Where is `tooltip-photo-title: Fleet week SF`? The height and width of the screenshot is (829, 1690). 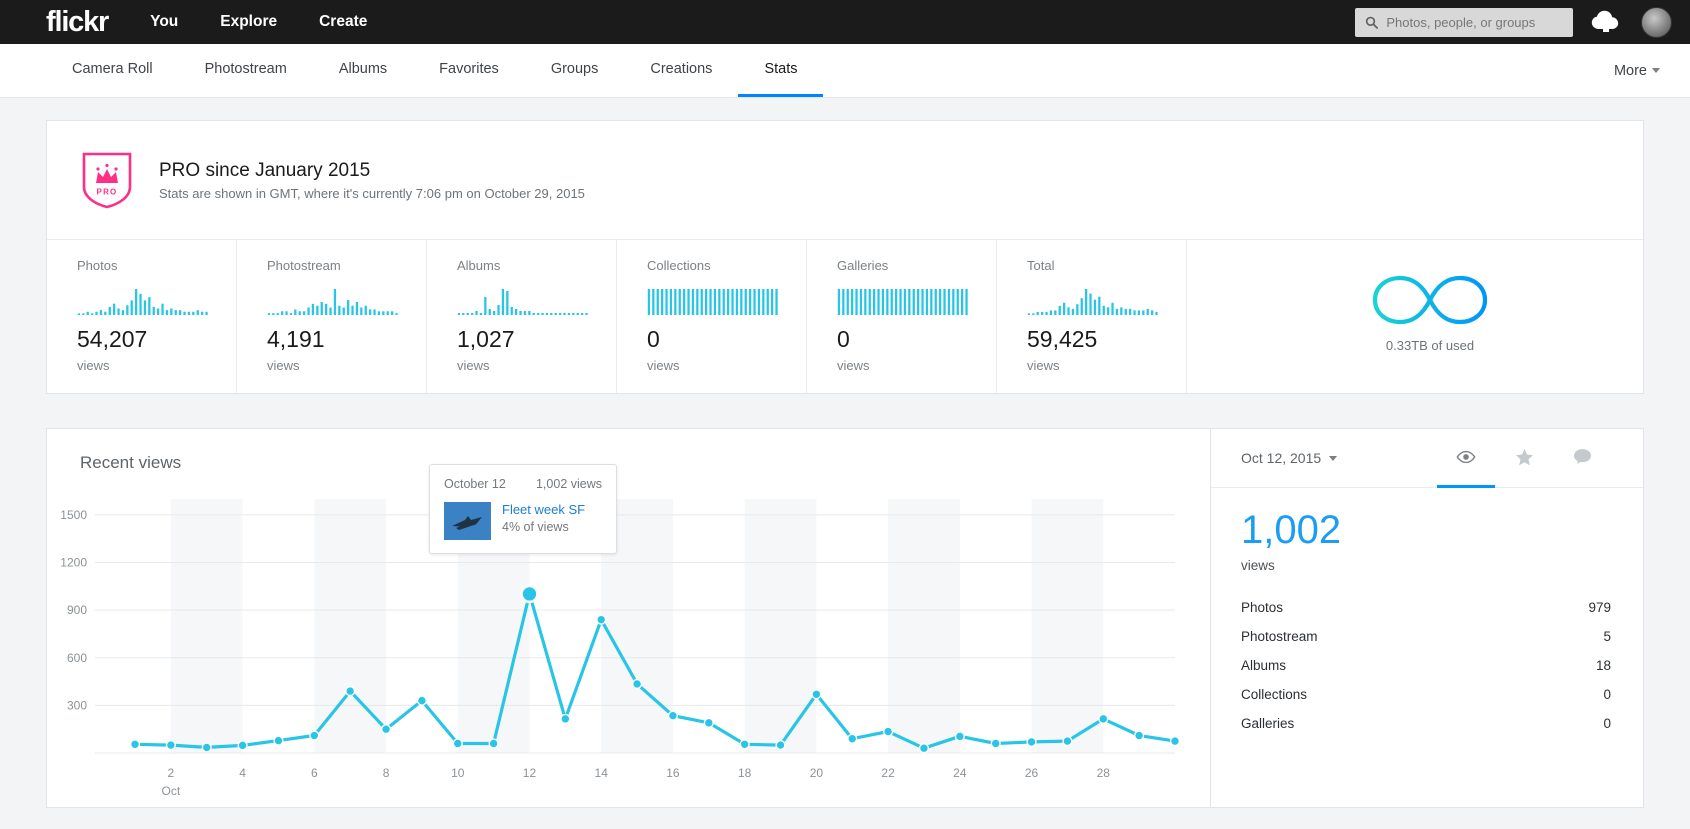
tooltip-photo-title: Fleet week SF is located at coordinates (543, 510).